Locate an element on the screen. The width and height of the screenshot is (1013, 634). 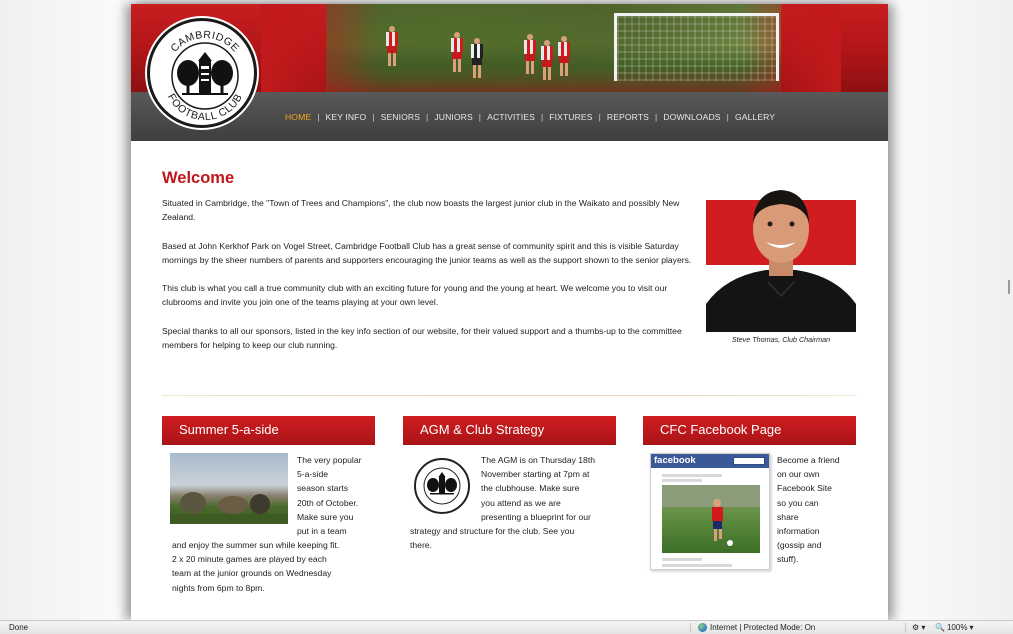
facebook-box-header: CFC Facebook Page is located at coordinates (749, 430).